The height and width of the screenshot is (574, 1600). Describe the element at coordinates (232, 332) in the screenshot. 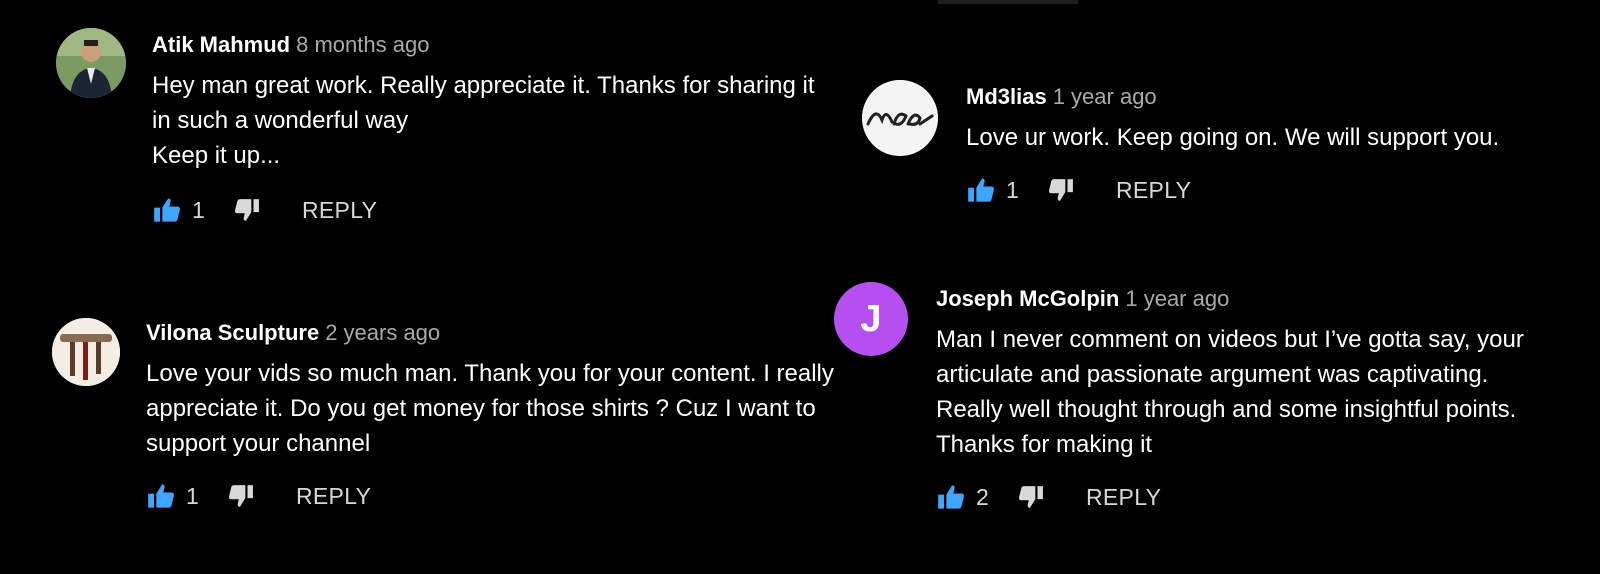

I see `author-name: Vilona Sculpture` at that location.